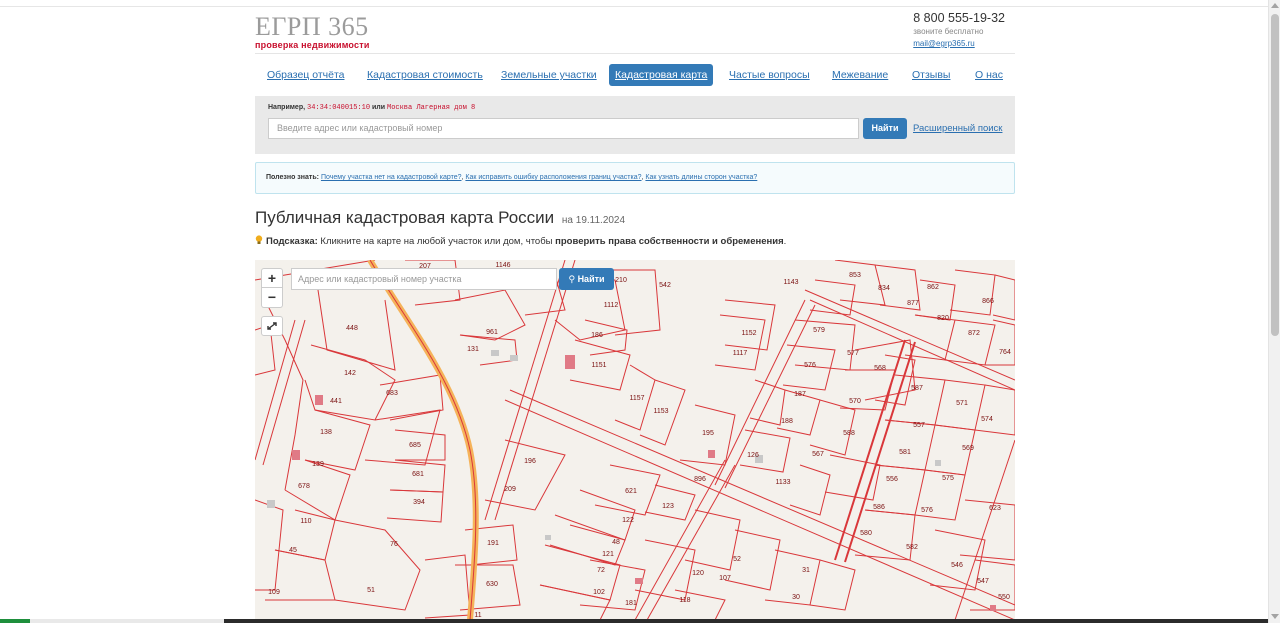  What do you see at coordinates (708, 433) in the screenshot?
I see `parcel-number: 195` at bounding box center [708, 433].